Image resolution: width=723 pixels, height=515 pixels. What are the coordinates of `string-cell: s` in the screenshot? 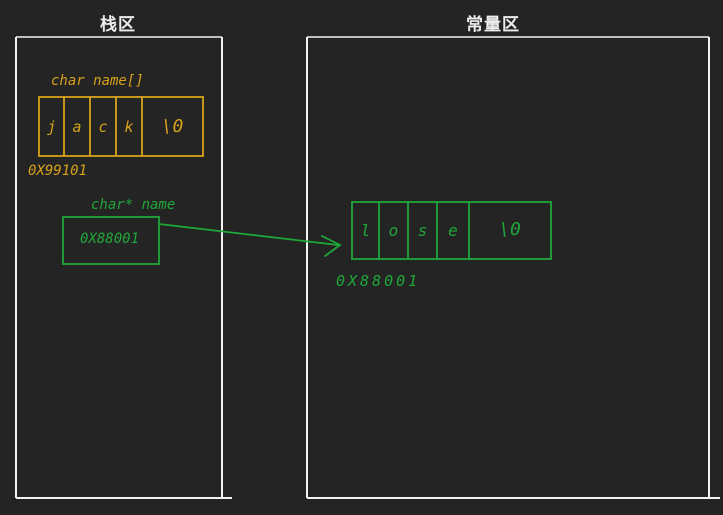 It's located at (422, 230).